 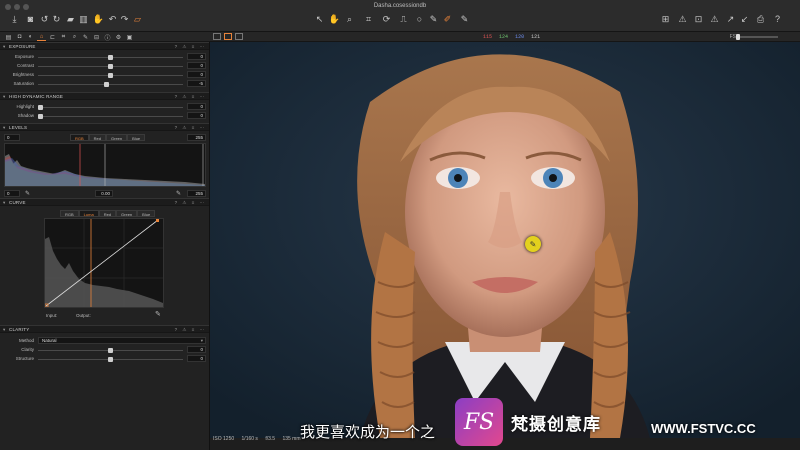 I want to click on hdr-header: ▾ HIGH DYNAMIC RANGE ? ⚠ ≡ ⋯, so click(x=104, y=96).